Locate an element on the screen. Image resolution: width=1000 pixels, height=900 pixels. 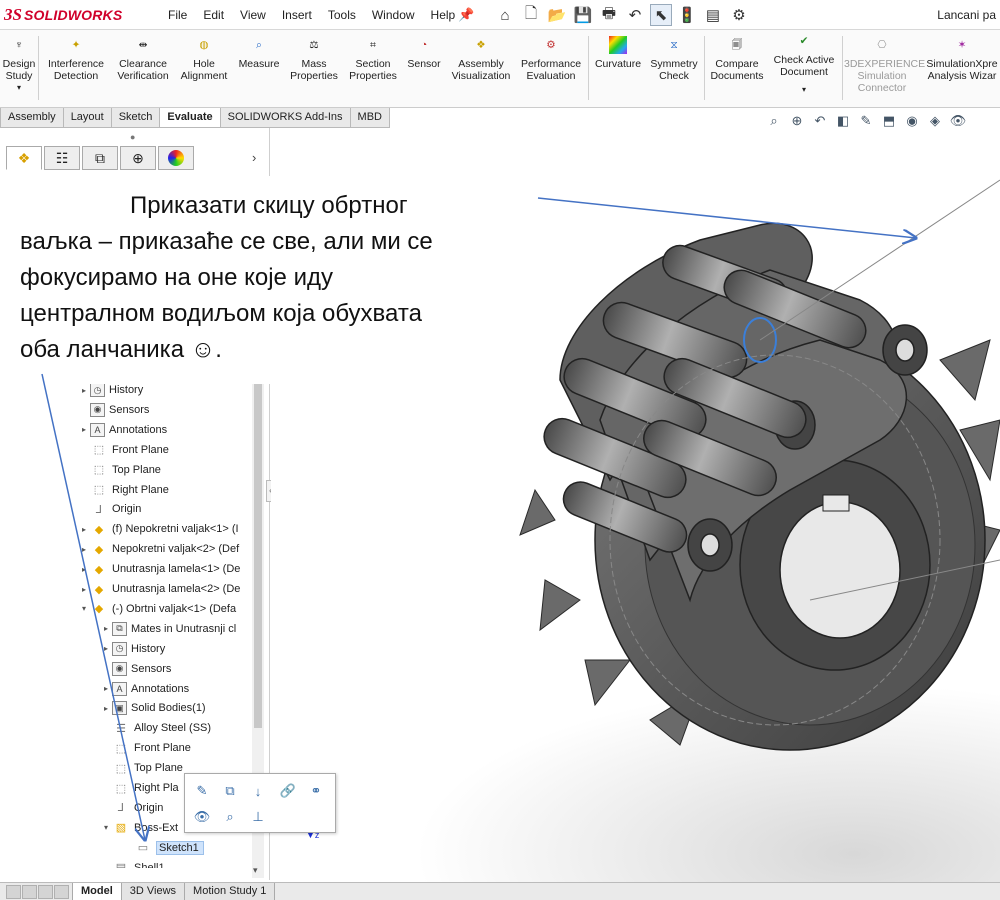
show-hide-icon: 👁 is located at coordinates (202, 817).